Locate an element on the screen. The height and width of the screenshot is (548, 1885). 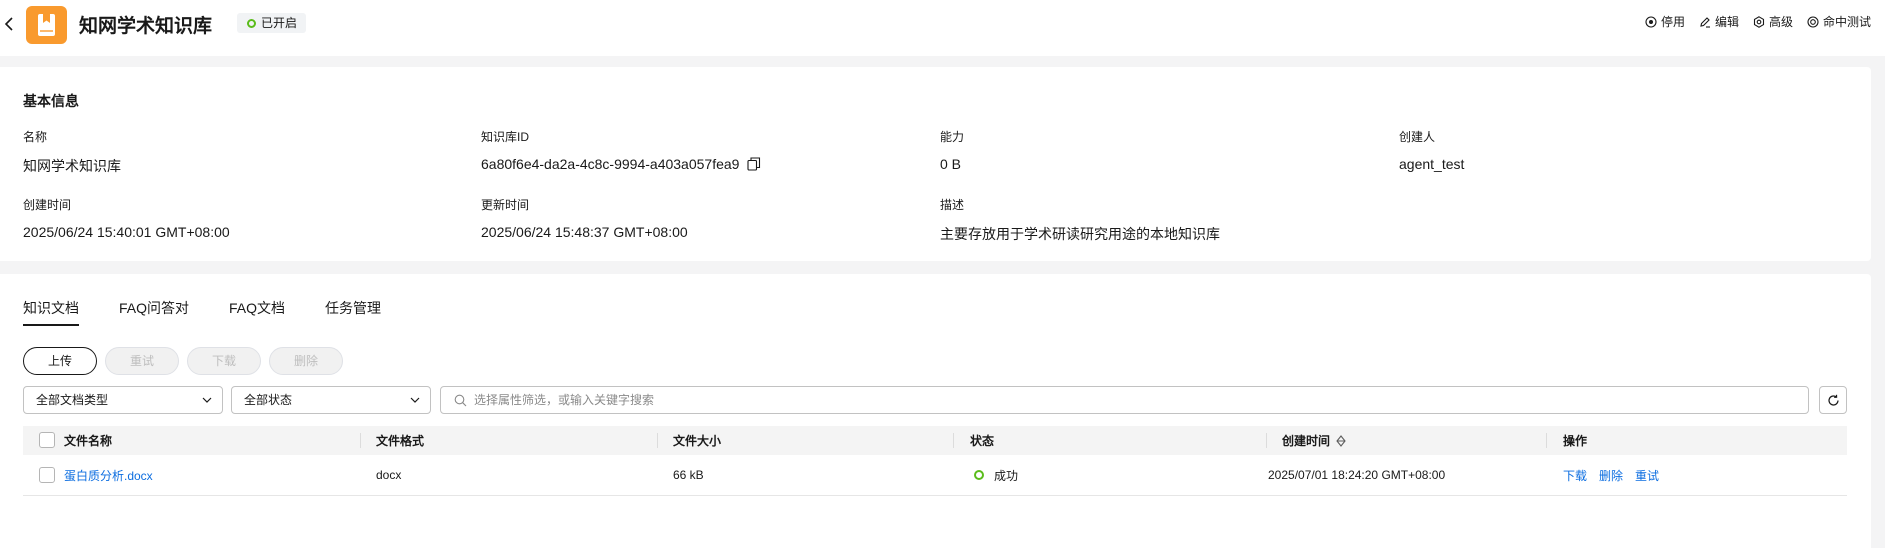
advanced-button: 高级 is located at coordinates (1773, 21).